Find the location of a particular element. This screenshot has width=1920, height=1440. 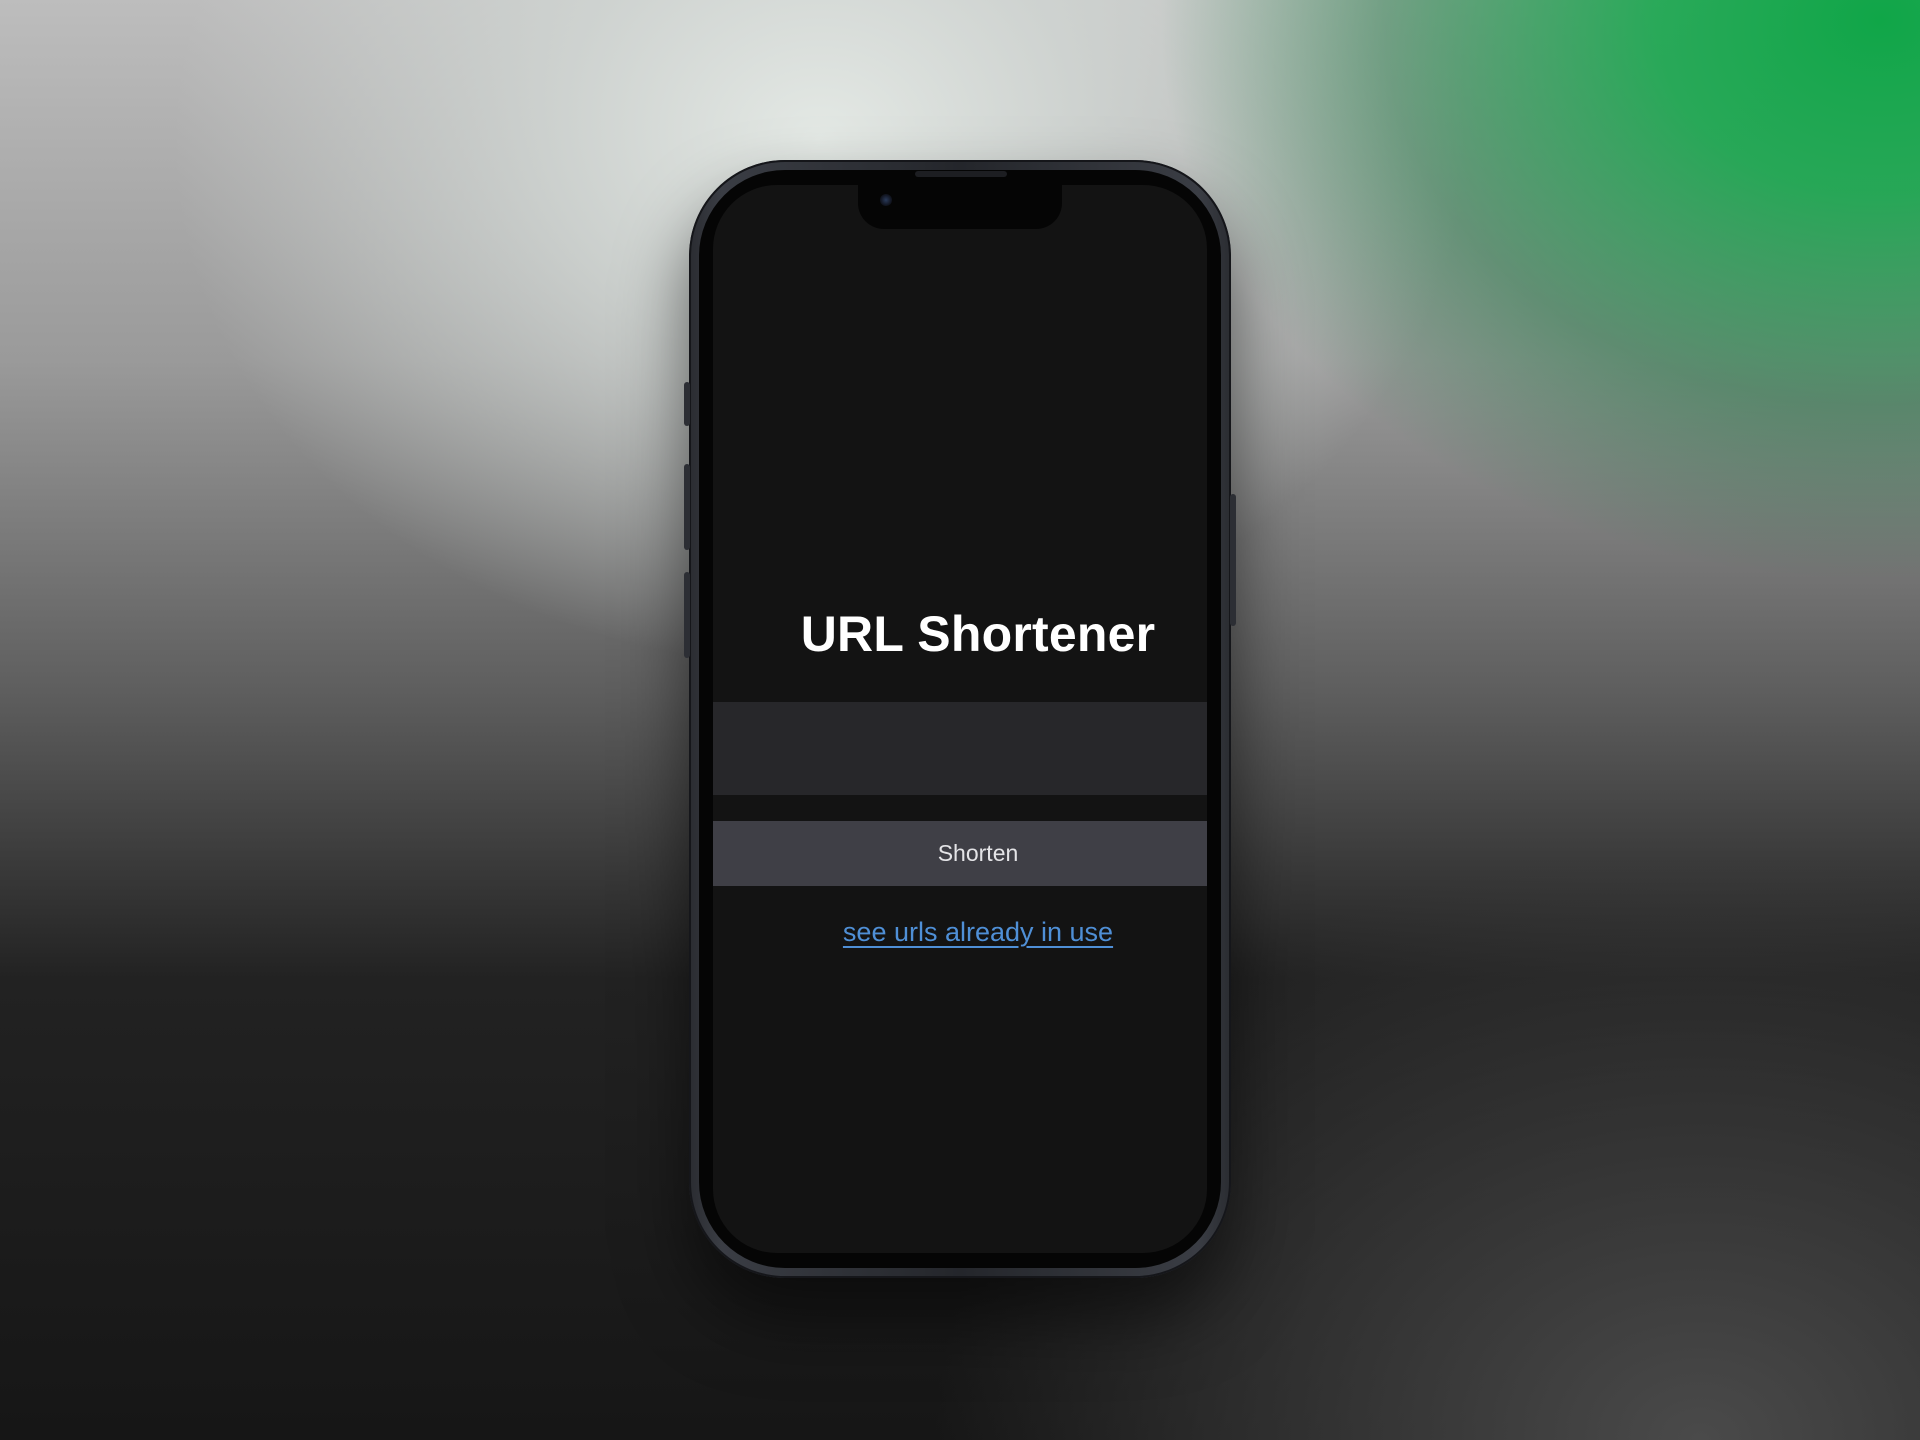

front-camera-icon is located at coordinates (886, 200).